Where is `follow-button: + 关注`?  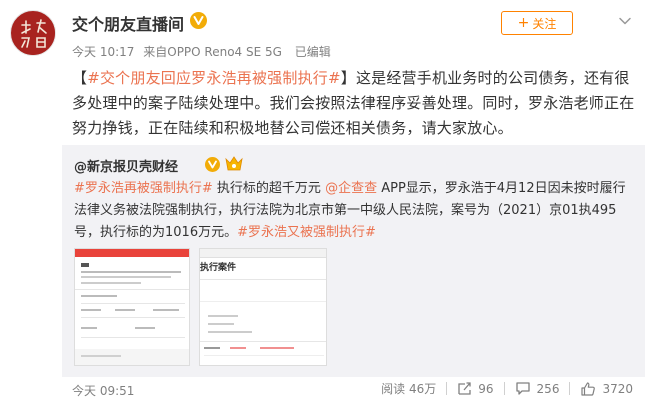 follow-button: + 关注 is located at coordinates (537, 23).